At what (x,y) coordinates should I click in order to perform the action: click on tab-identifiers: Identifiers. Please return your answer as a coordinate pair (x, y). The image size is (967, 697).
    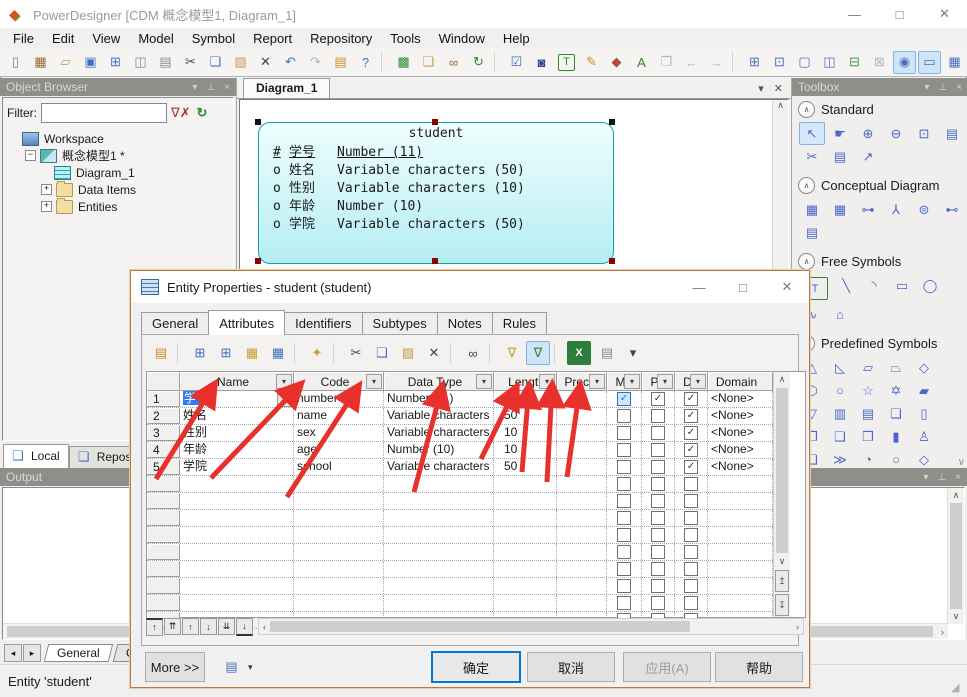
    Looking at the image, I should click on (323, 323).